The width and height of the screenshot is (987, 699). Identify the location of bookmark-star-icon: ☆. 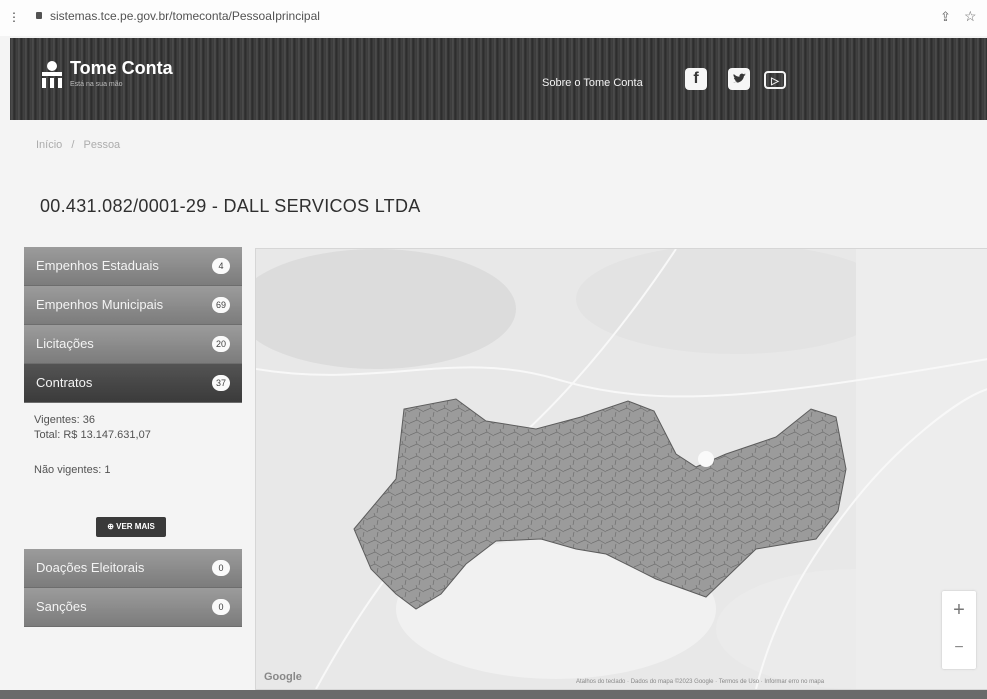
(970, 16).